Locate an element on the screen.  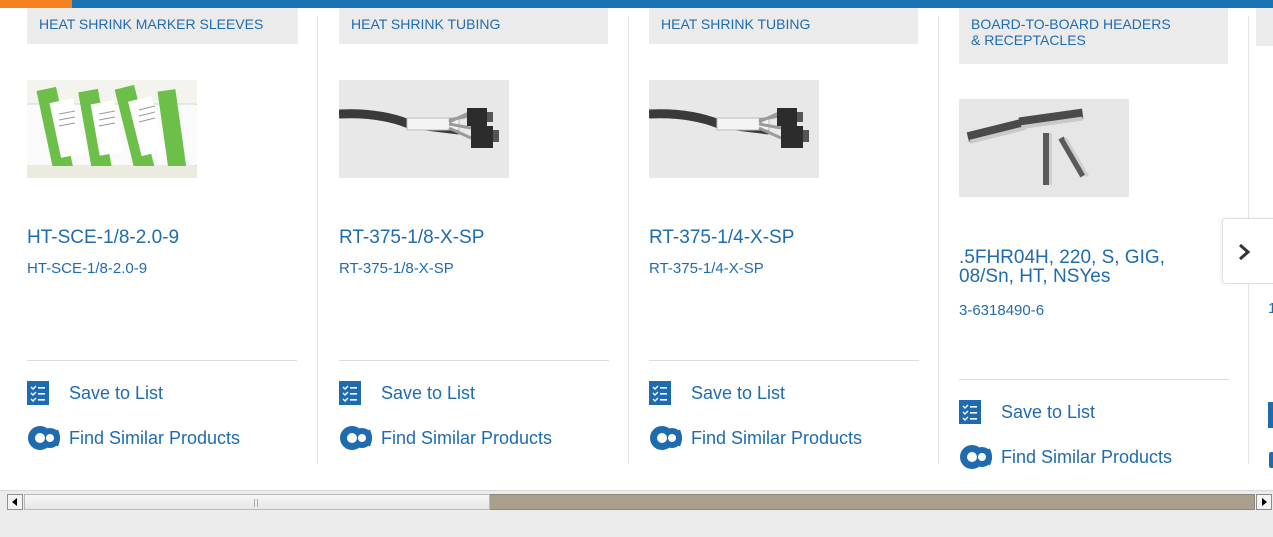
product-name-link: RT-375-1/8-X-SP is located at coordinates (411, 237).